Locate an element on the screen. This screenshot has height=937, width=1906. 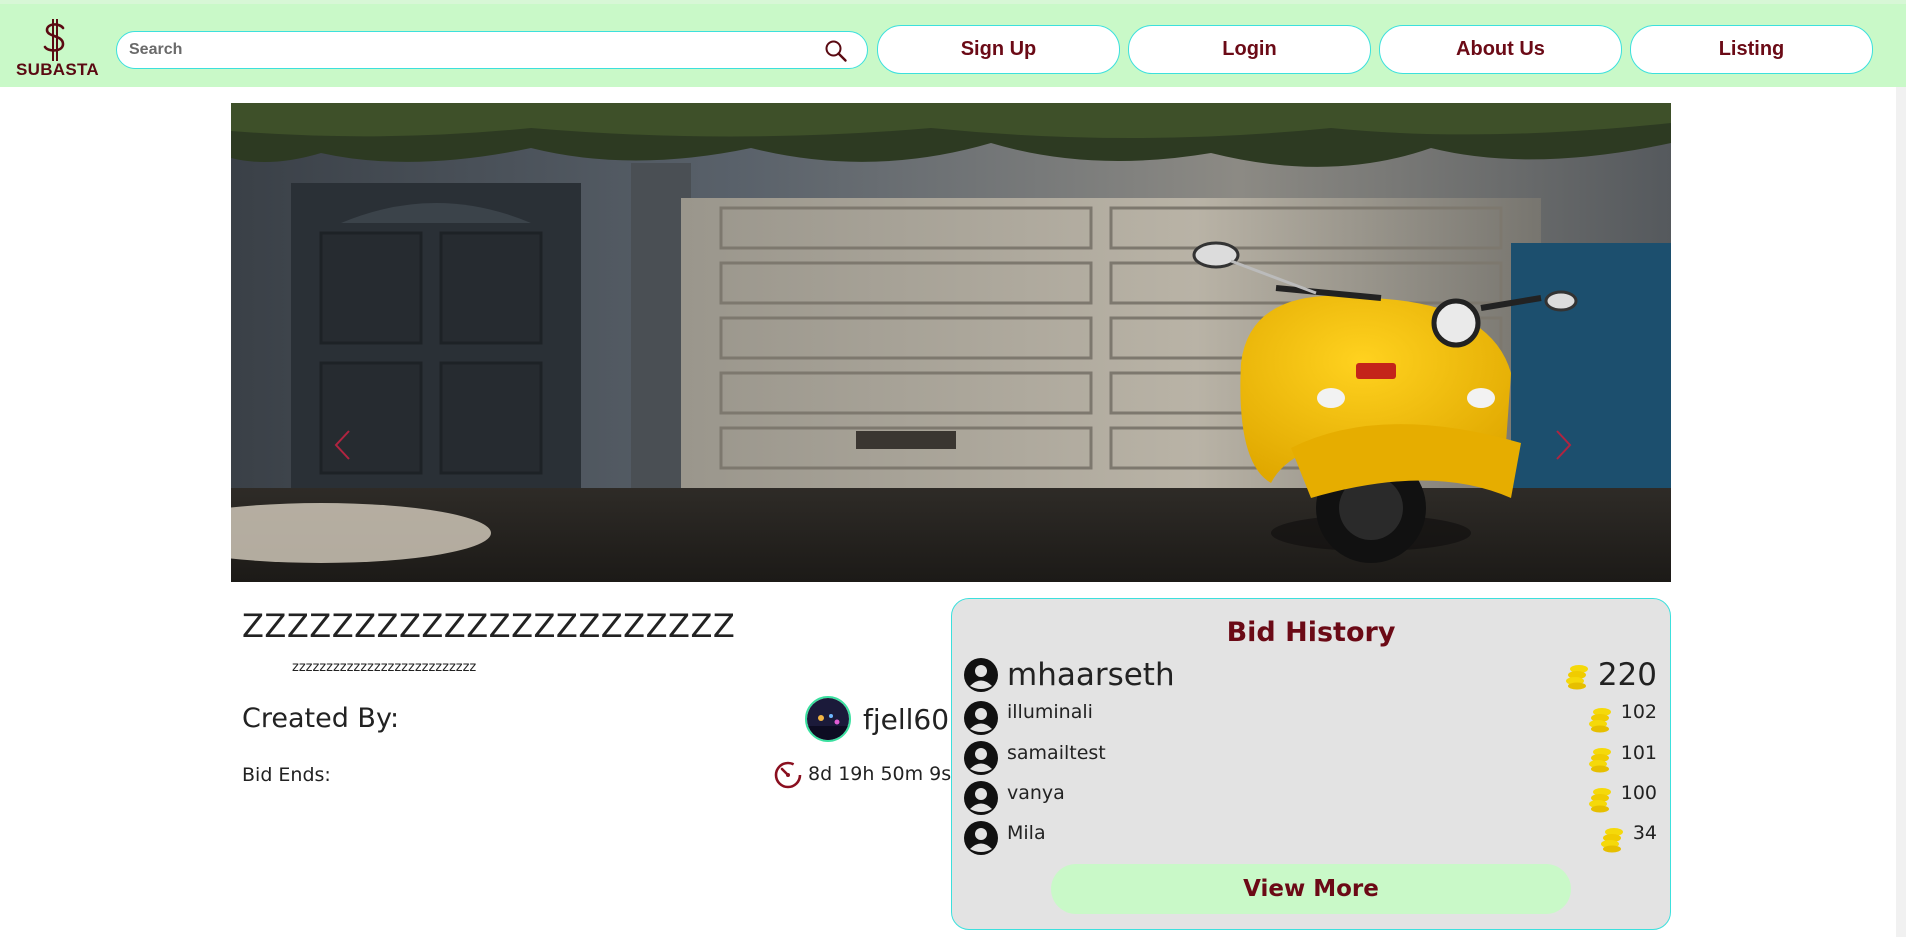
bid-user-name: samailtest is located at coordinates (1056, 753).